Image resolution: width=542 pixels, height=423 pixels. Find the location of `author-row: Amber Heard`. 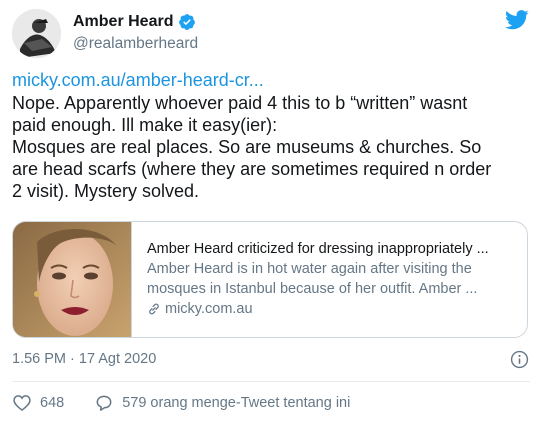

author-row: Amber Heard is located at coordinates (134, 22).